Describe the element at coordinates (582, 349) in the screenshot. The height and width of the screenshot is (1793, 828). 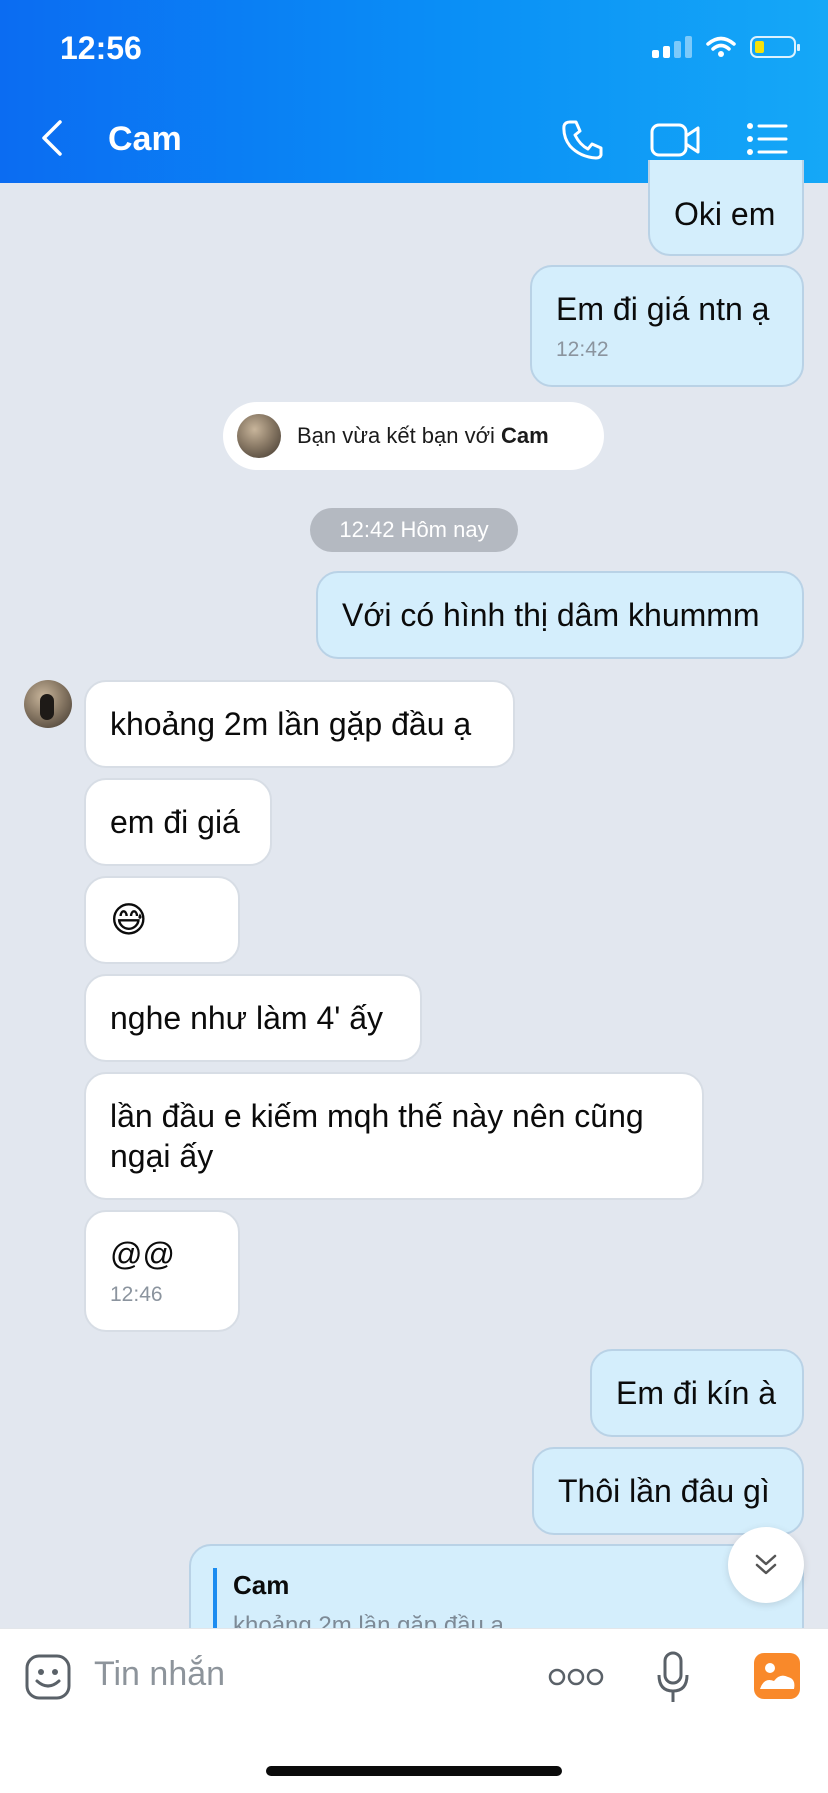
I see `message-time: 12:42` at that location.